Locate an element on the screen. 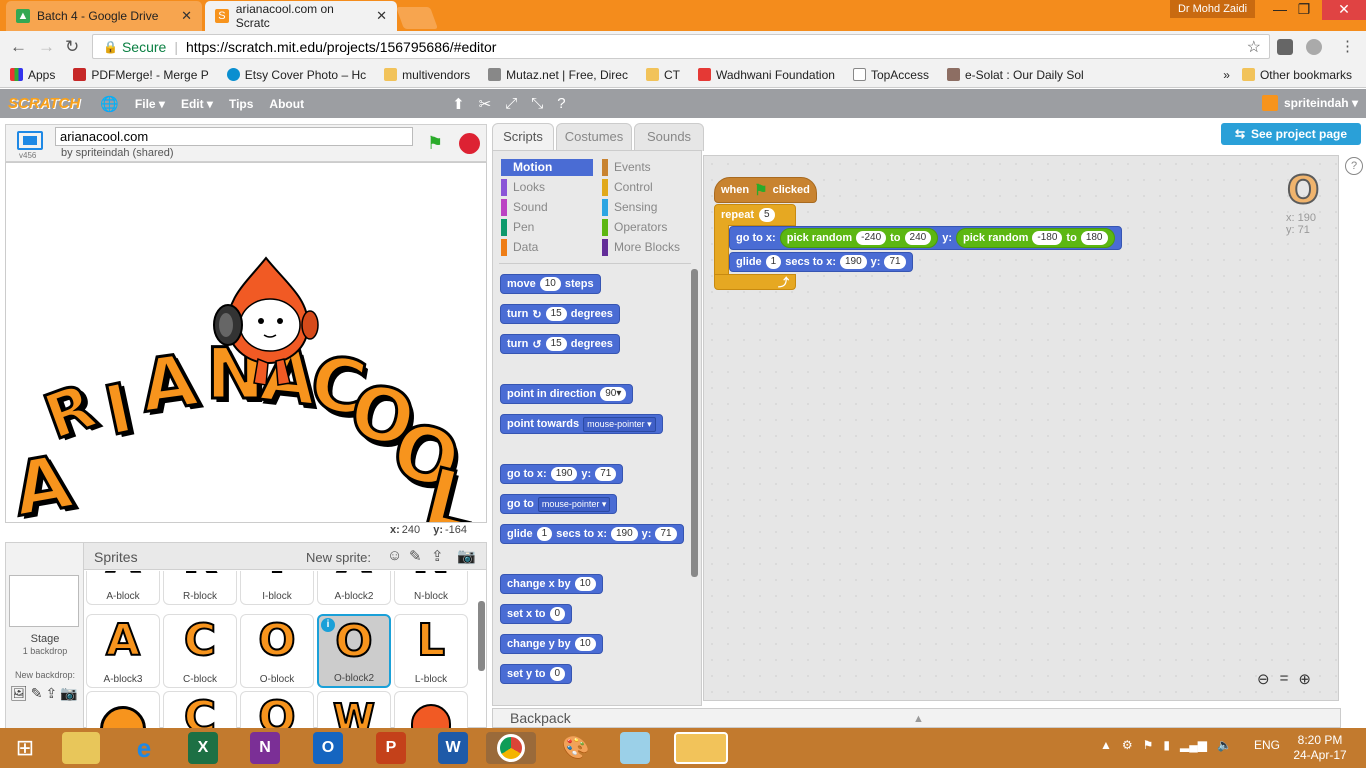 The height and width of the screenshot is (768, 1366). category-more-blocks: More Blocks is located at coordinates (649, 247).